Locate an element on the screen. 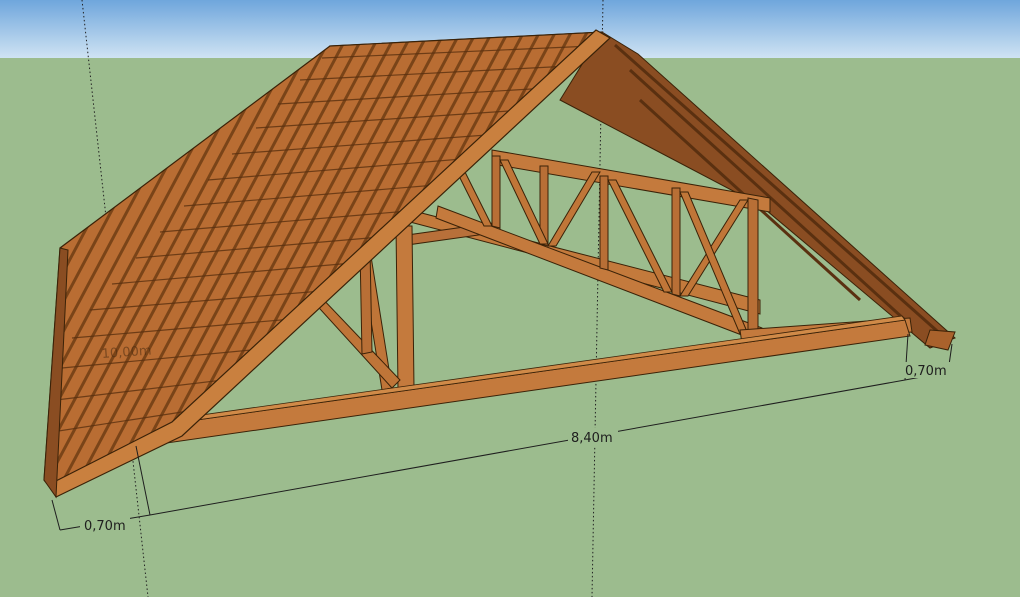 The width and height of the screenshot is (1020, 597). span-dimension-label: 8,40m is located at coordinates (592, 438).